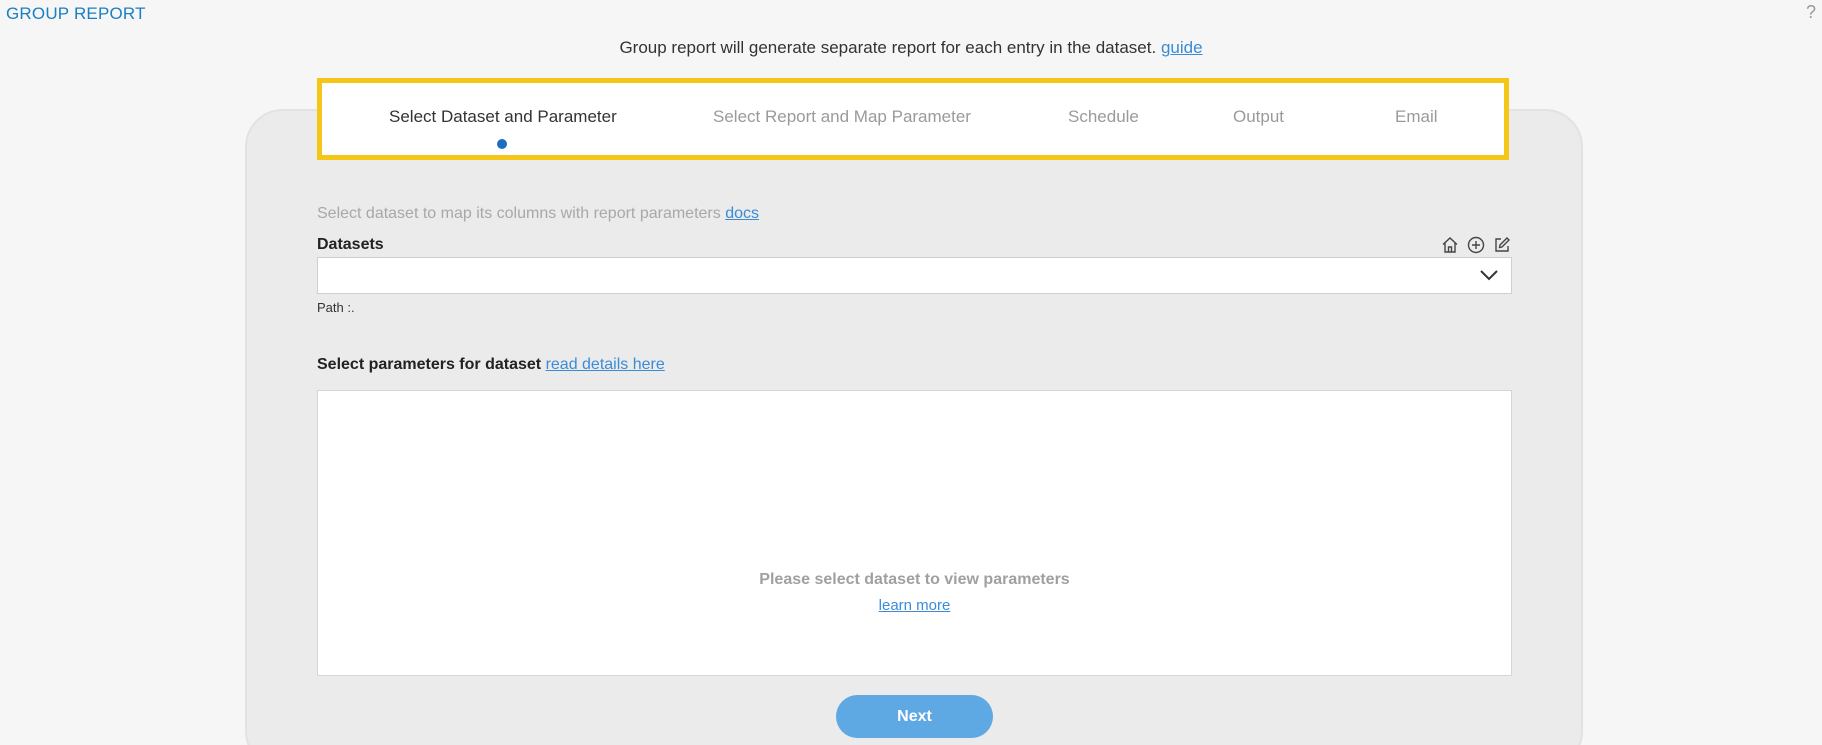 The height and width of the screenshot is (745, 1822). I want to click on active-step-indicator, so click(502, 144).